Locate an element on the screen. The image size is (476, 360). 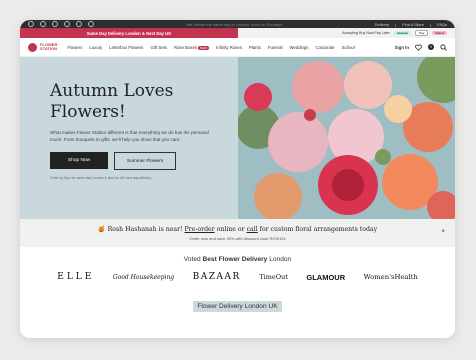
find-store-link: Find A Store is located at coordinates (413, 24).